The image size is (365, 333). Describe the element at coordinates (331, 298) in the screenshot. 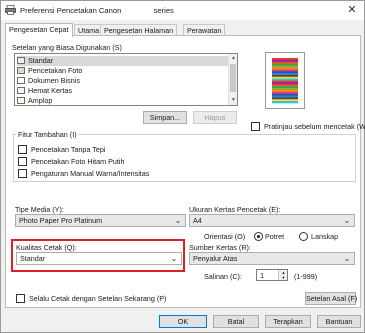

I see `defaults-button: Setelan Asal (F)` at that location.